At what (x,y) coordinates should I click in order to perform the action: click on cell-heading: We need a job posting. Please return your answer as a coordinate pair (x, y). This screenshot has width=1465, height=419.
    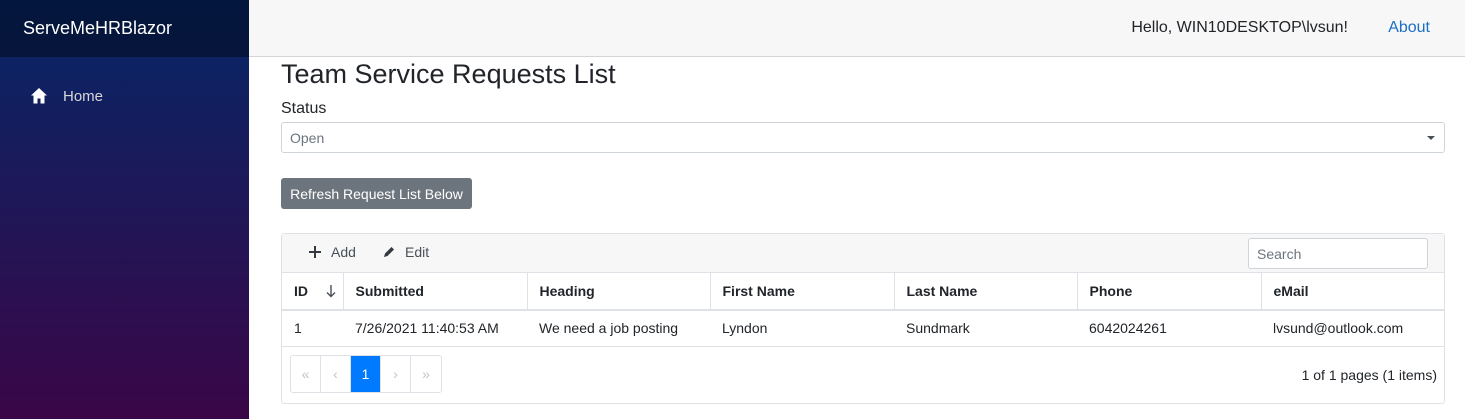
    Looking at the image, I should click on (618, 328).